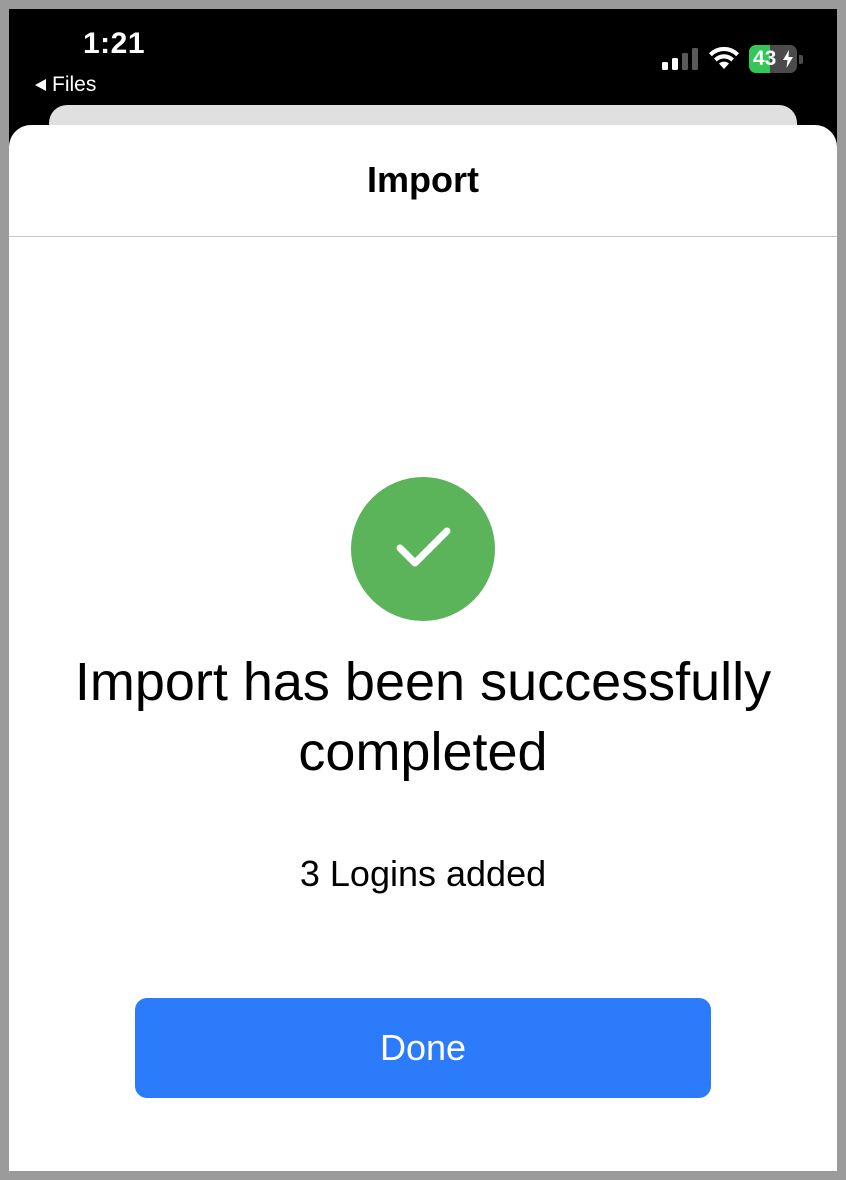 The image size is (846, 1180). What do you see at coordinates (423, 181) in the screenshot?
I see `sheet-title: Import` at bounding box center [423, 181].